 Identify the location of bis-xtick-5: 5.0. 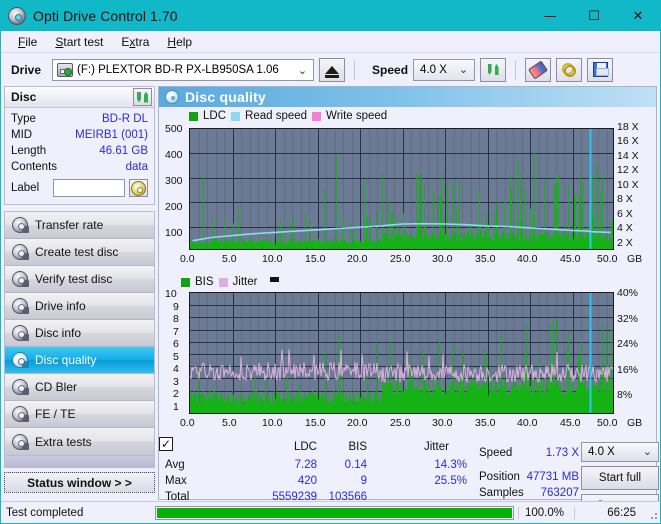
(229, 423).